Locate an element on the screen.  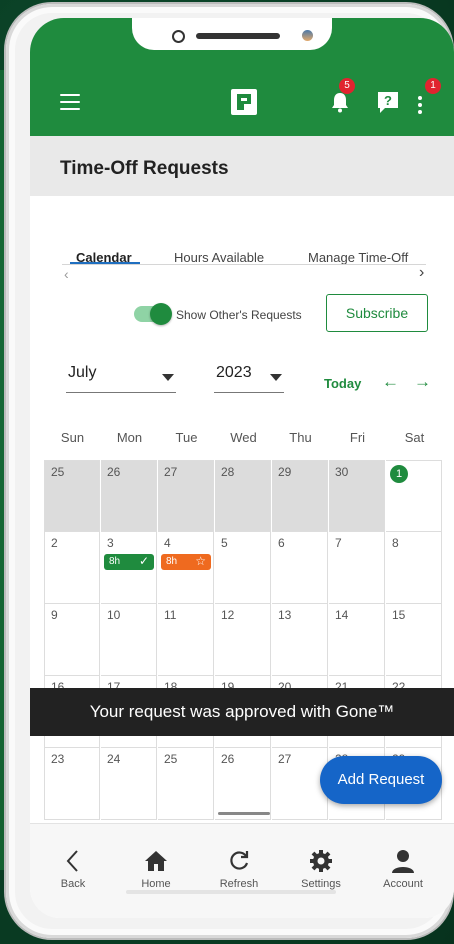
divider is located at coordinates (244, 264).